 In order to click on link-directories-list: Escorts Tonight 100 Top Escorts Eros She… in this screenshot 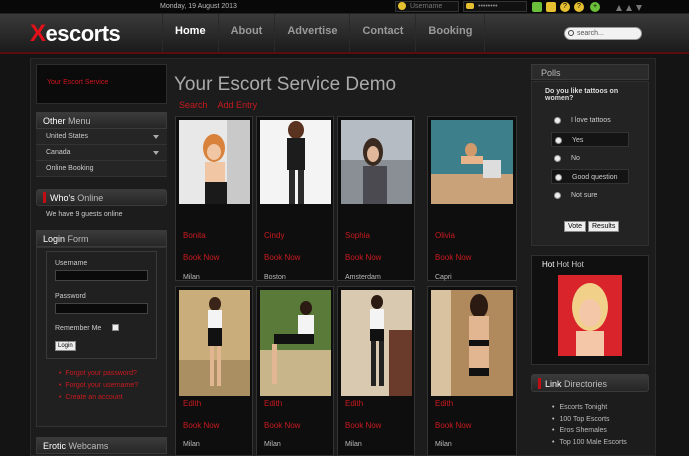, I will do `click(589, 425)`.